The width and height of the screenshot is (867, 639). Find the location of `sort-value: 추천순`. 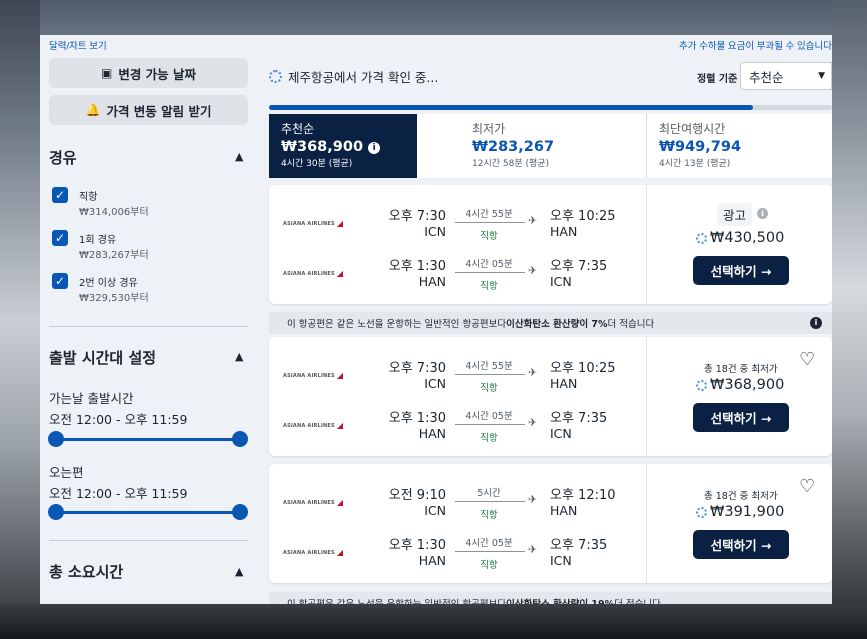

sort-value: 추천순 is located at coordinates (766, 77).